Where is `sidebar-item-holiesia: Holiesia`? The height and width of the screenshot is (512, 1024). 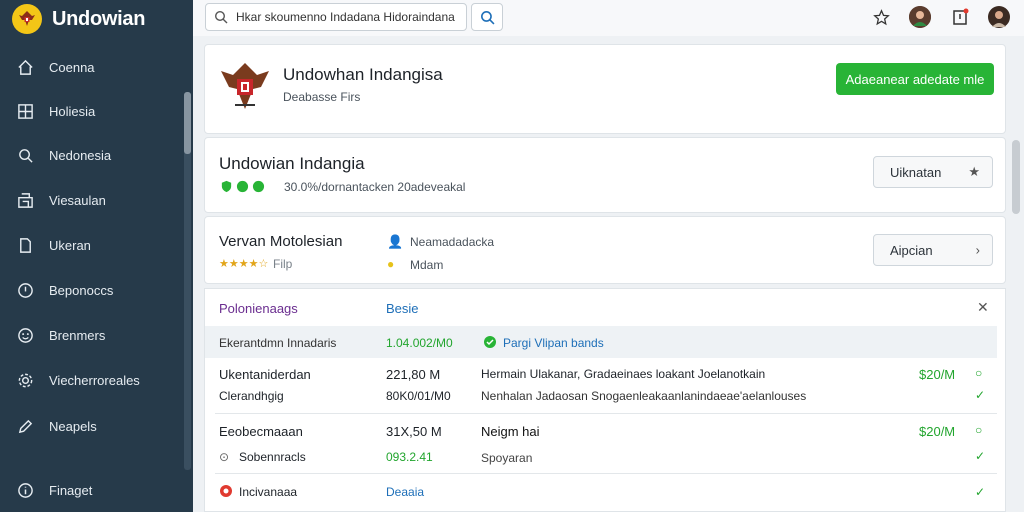 sidebar-item-holiesia: Holiesia is located at coordinates (91, 111).